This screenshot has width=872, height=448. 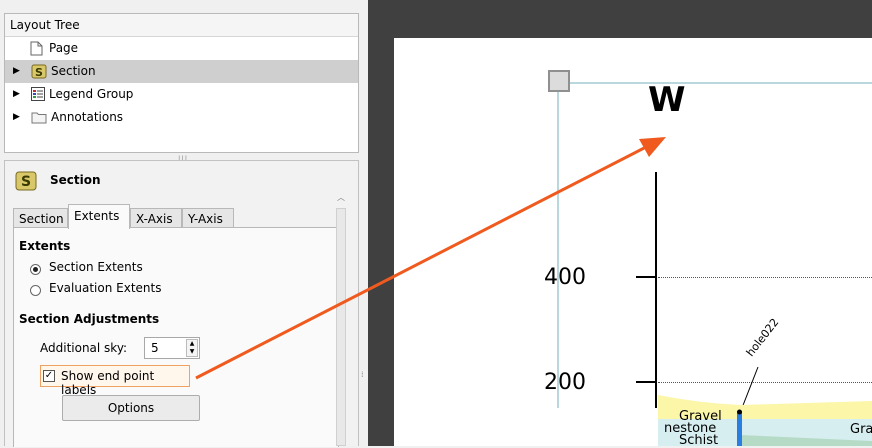 I want to click on tree-item-label: Legend Group, so click(x=91, y=94).